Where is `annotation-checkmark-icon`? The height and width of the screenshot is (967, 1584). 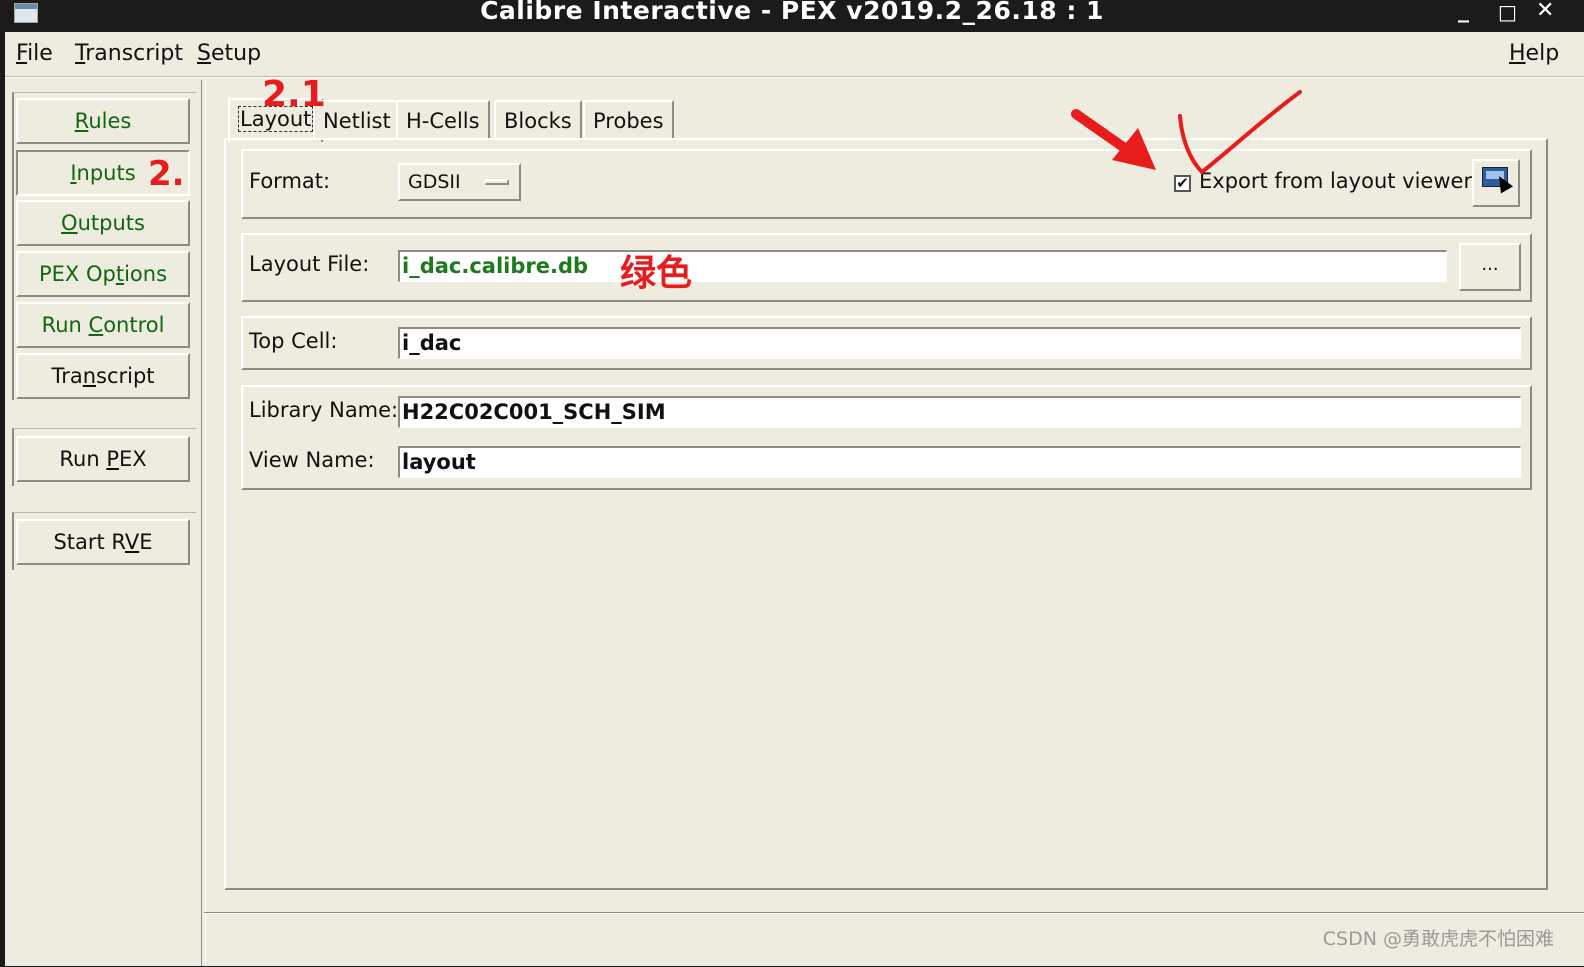 annotation-checkmark-icon is located at coordinates (1240, 132).